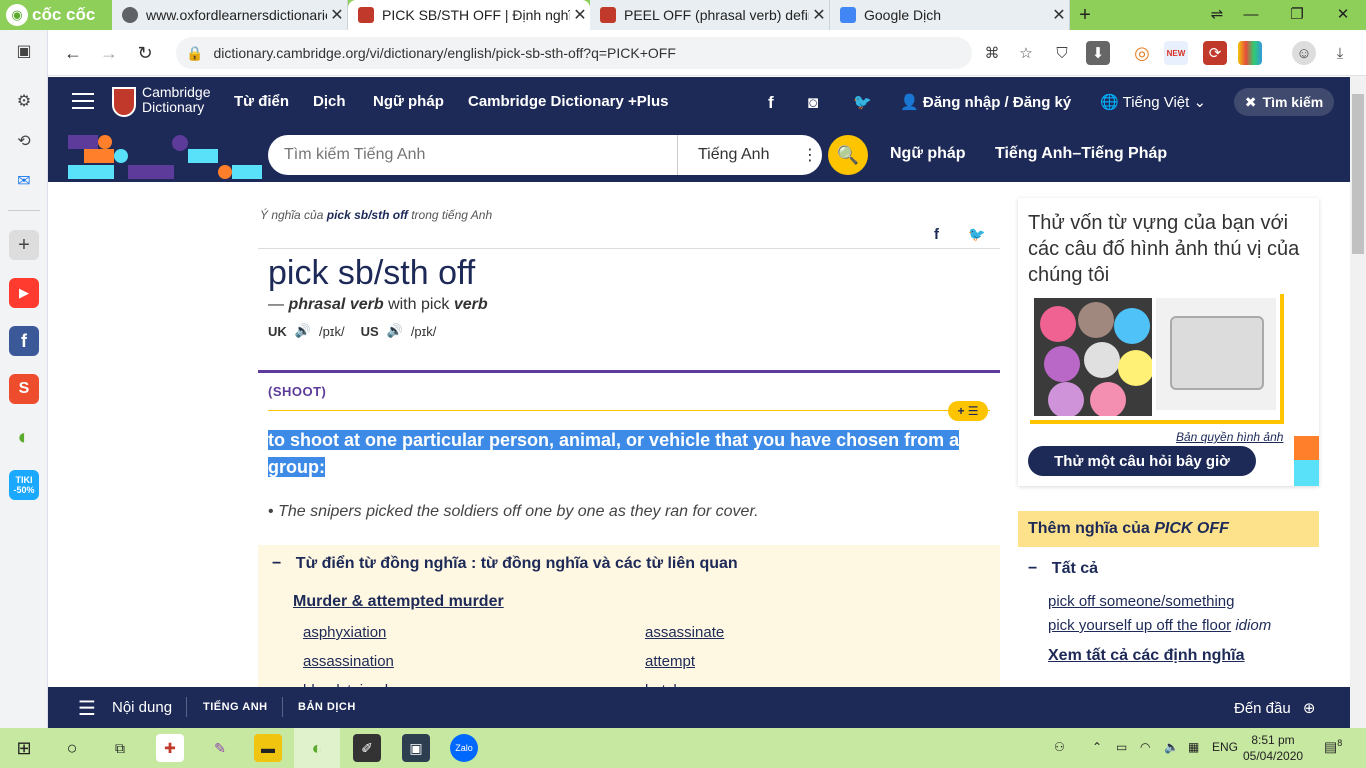 The height and width of the screenshot is (768, 1366). Describe the element at coordinates (1098, 53) in the screenshot. I see `download-arrow-icon: ⬇` at that location.